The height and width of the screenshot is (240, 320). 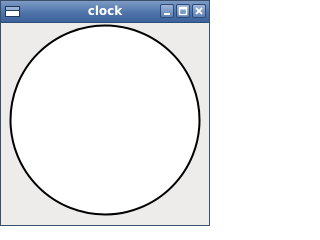 I want to click on maximize-icon, so click(x=183, y=11).